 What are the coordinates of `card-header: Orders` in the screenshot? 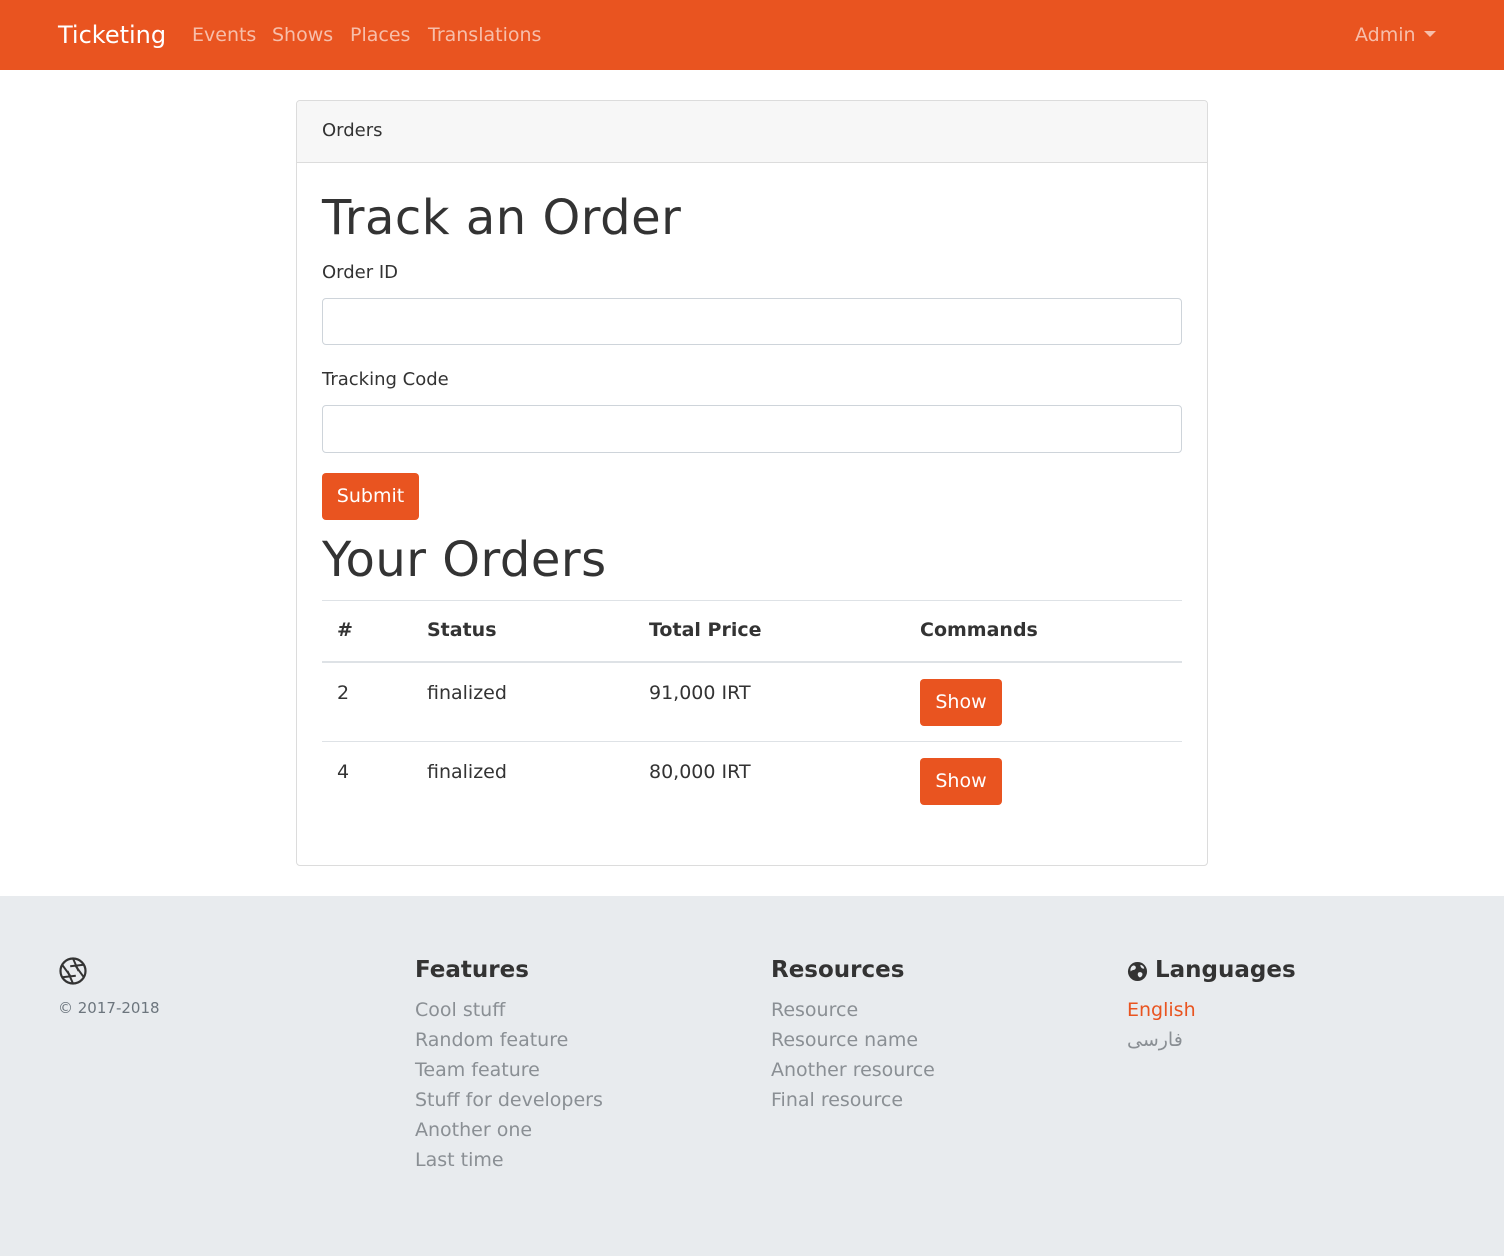 It's located at (752, 132).